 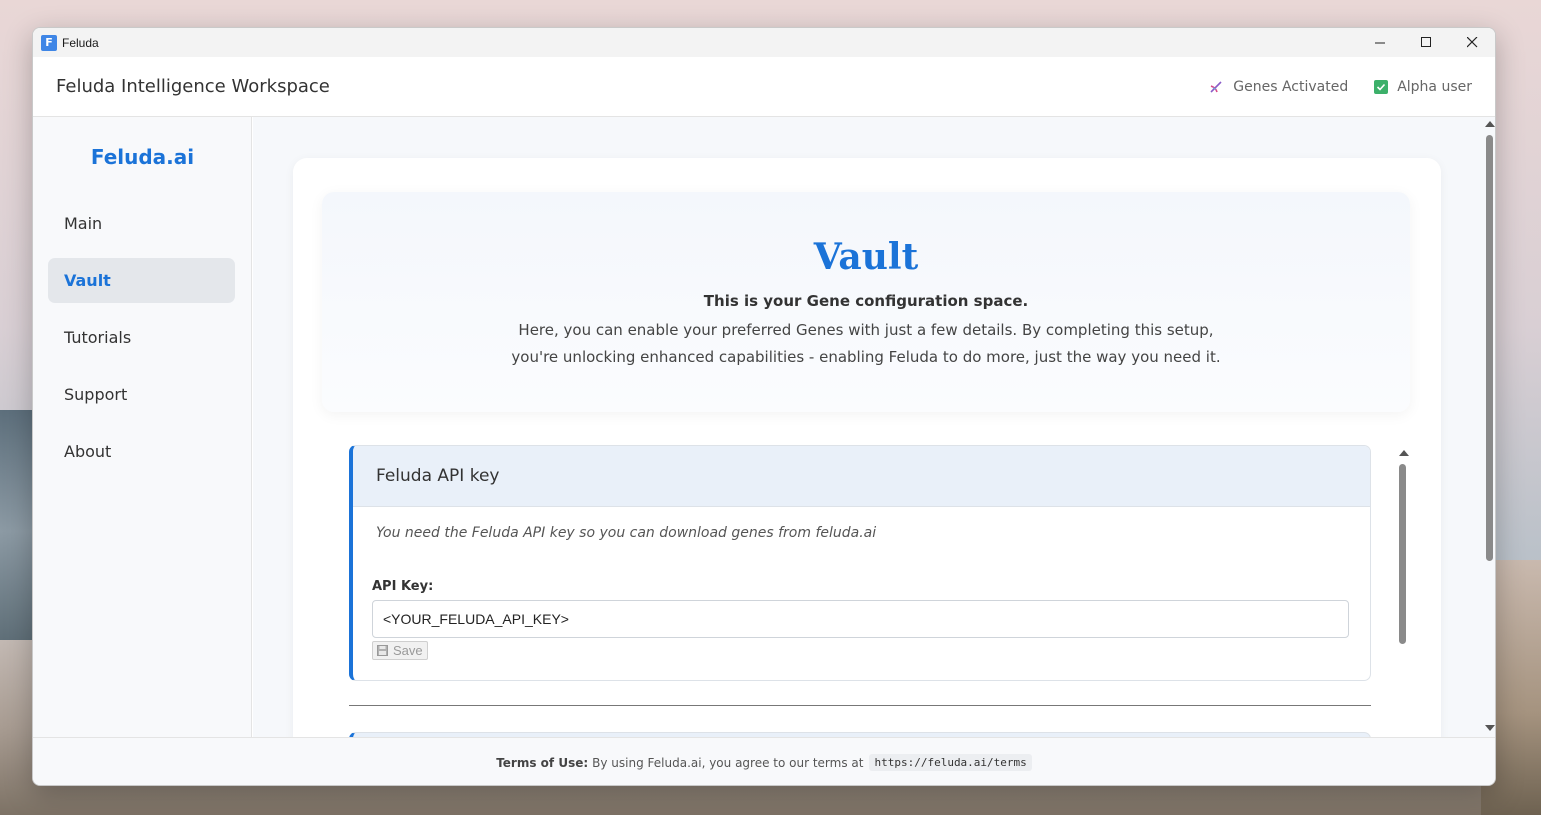 What do you see at coordinates (764, 42) in the screenshot?
I see `title-bar: F Feluda` at bounding box center [764, 42].